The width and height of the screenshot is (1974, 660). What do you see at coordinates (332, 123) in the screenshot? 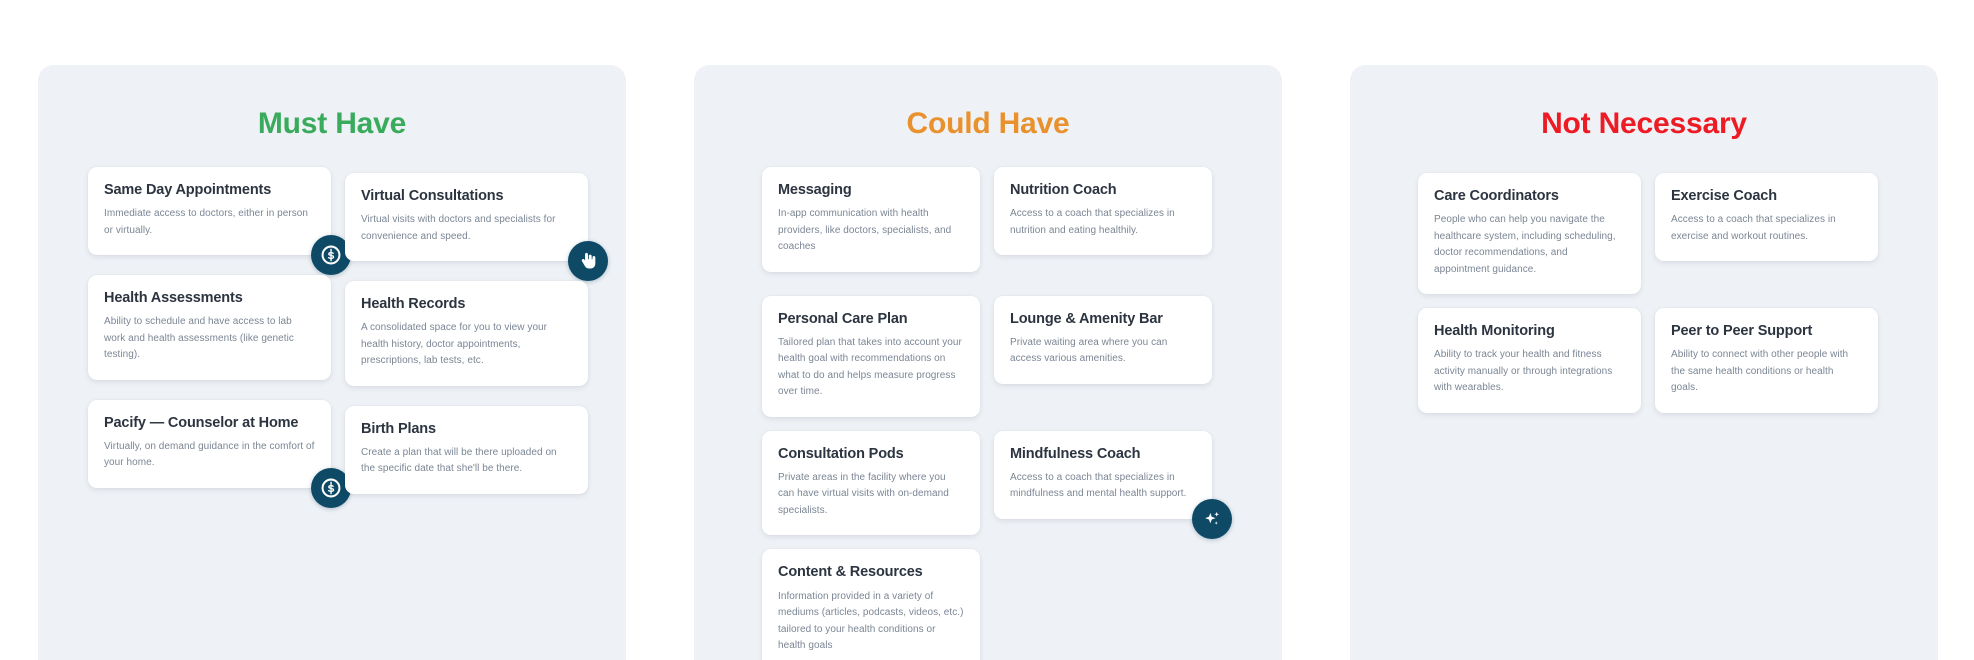
I see `column-title-must-have: Must Have` at bounding box center [332, 123].